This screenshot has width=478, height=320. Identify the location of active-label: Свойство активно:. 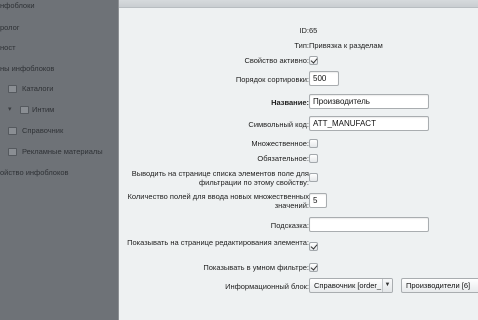
(276, 60).